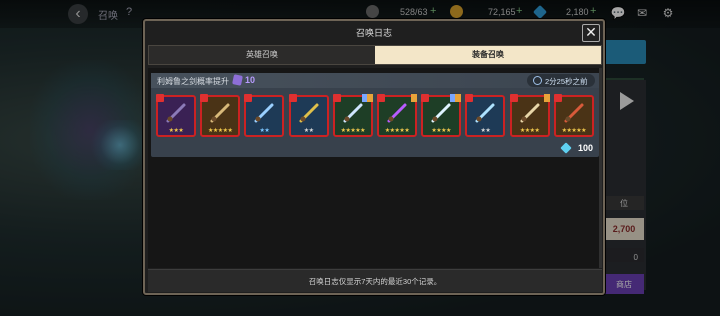 The height and width of the screenshot is (316, 720). Describe the element at coordinates (176, 113) in the screenshot. I see `bow-icon` at that location.